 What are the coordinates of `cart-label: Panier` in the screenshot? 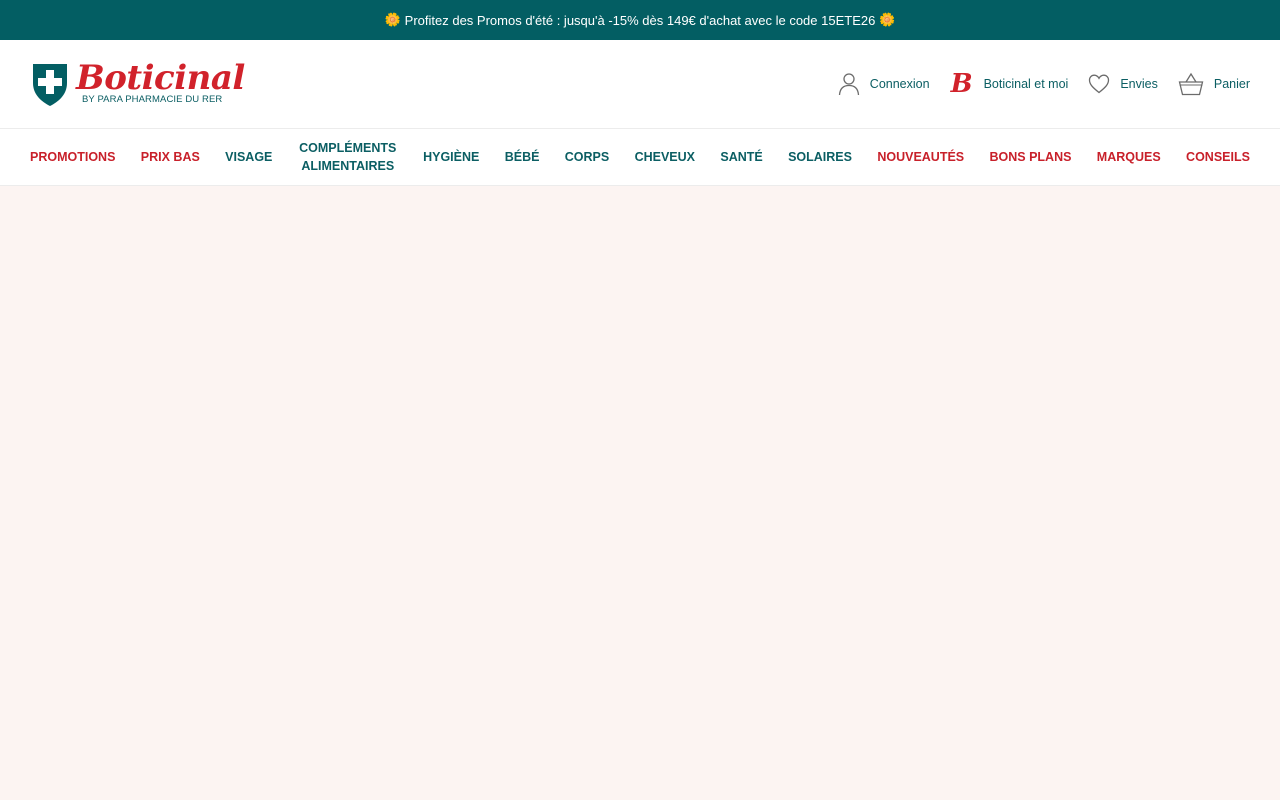 It's located at (1231, 84).